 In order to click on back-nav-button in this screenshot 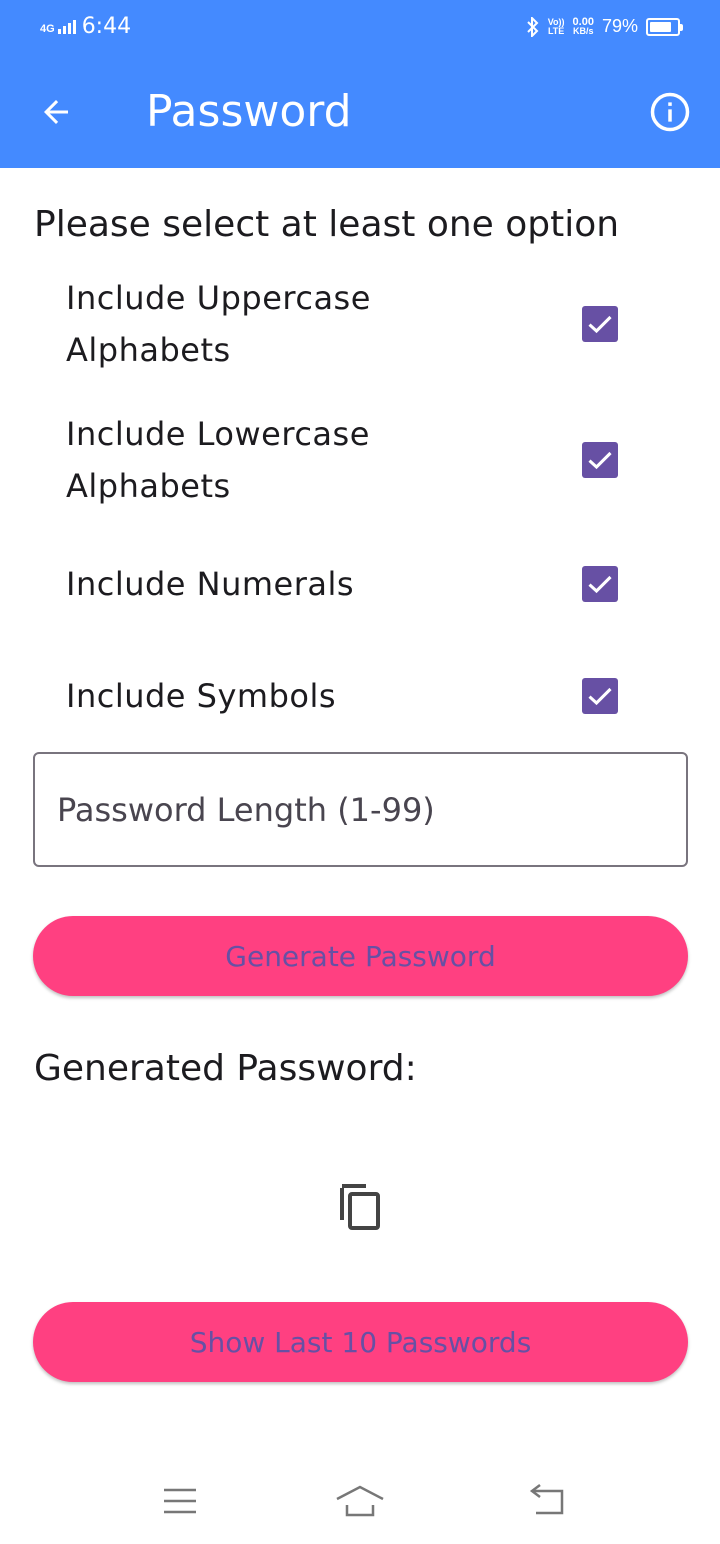, I will do `click(548, 1501)`.